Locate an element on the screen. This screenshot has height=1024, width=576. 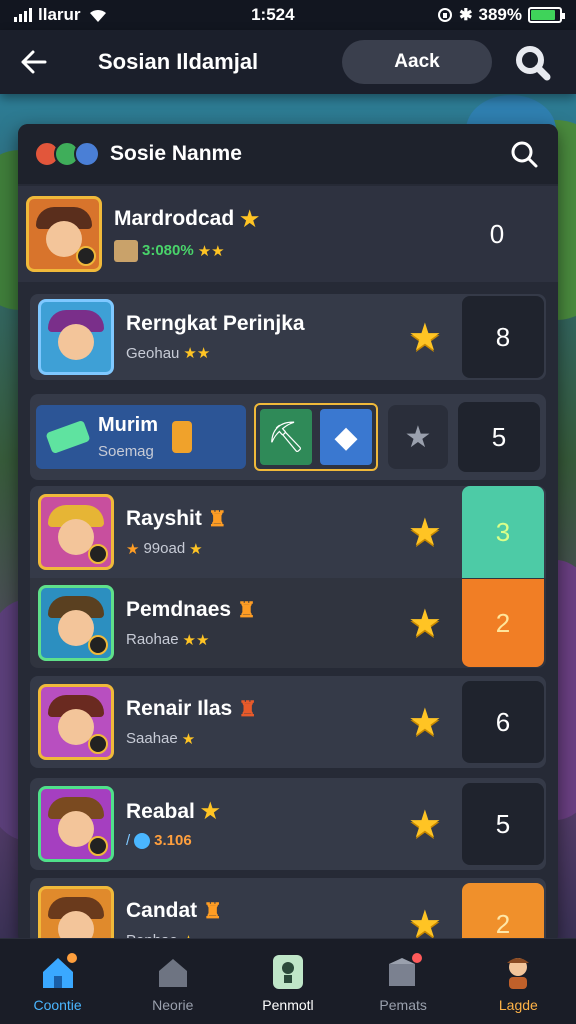
lock-rotation-icon is located at coordinates (445, 15).